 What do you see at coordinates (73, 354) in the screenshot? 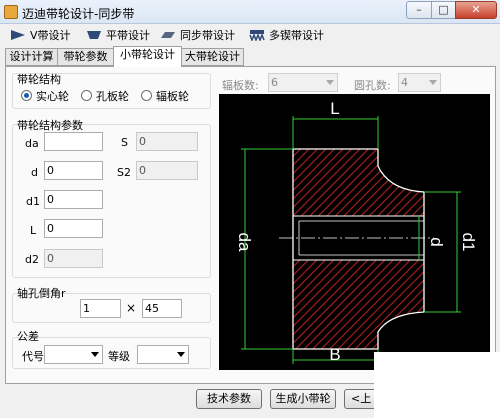
I see `code-select` at bounding box center [73, 354].